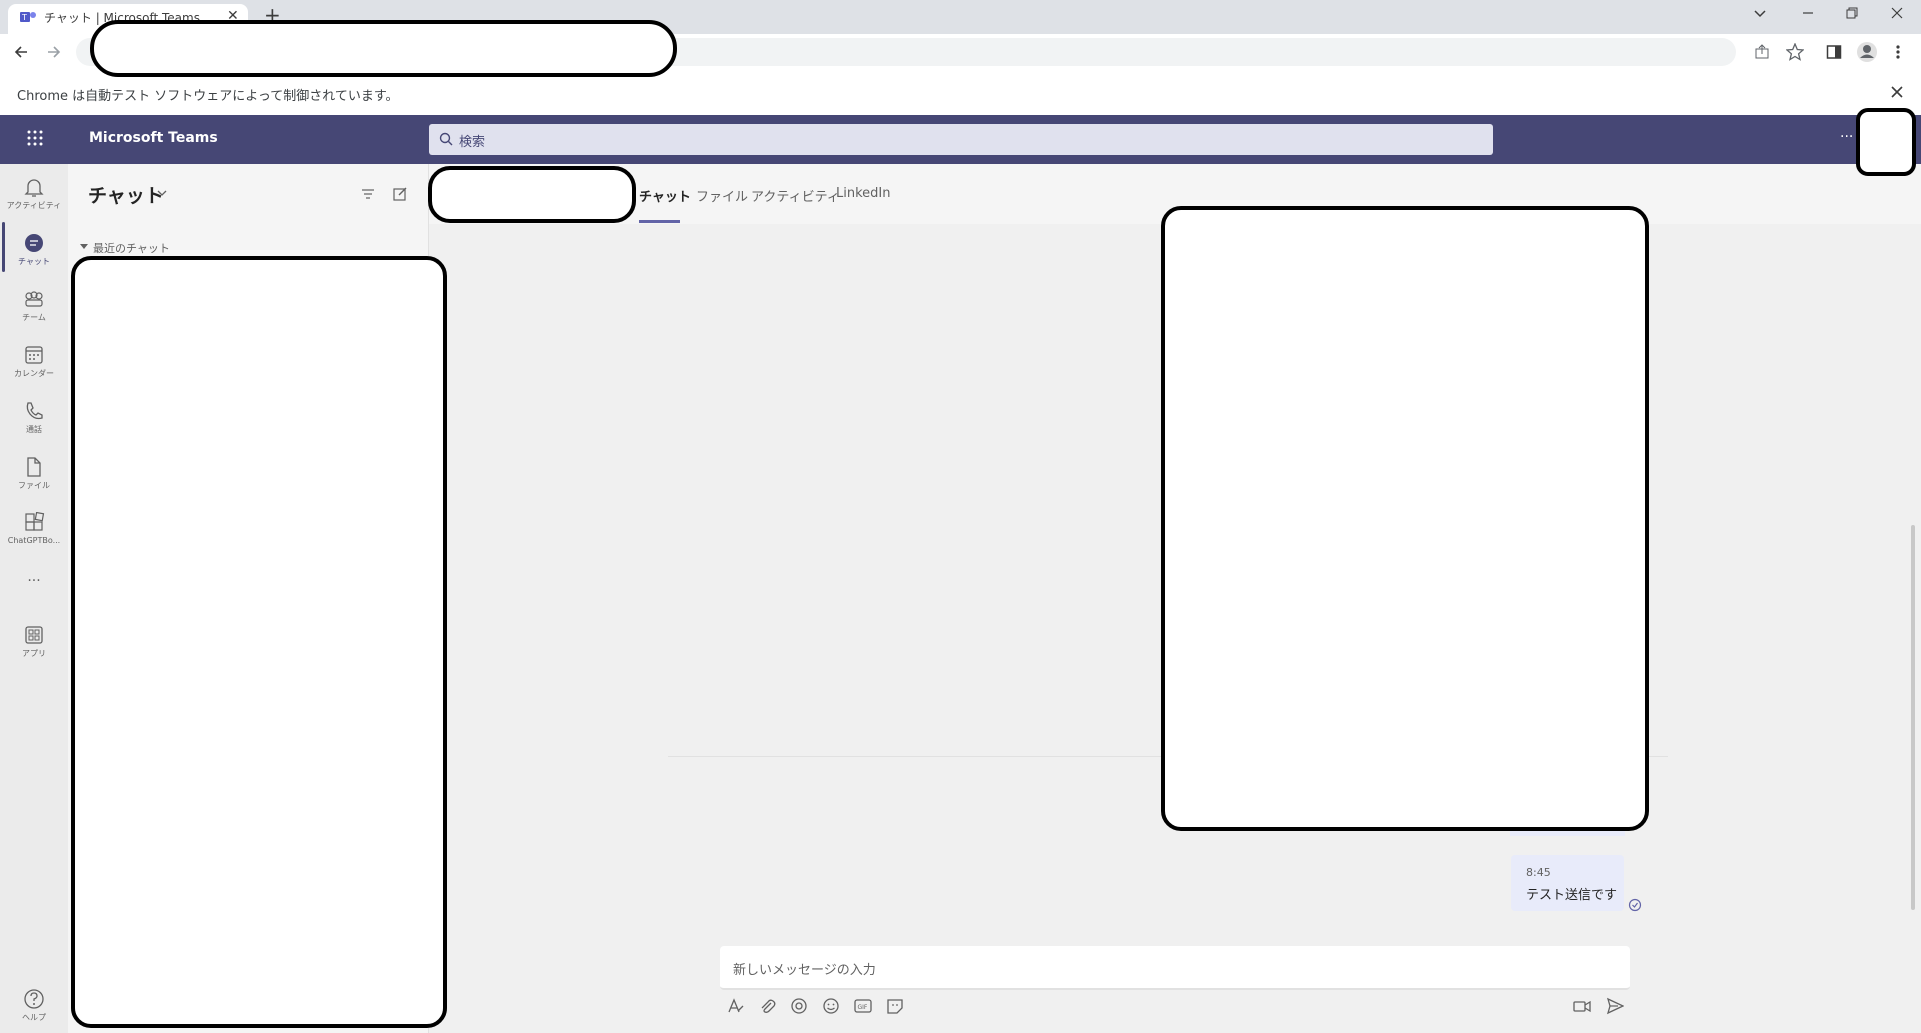 The width and height of the screenshot is (1921, 1033). Describe the element at coordinates (162, 193) in the screenshot. I see `chevron-down-icon` at that location.